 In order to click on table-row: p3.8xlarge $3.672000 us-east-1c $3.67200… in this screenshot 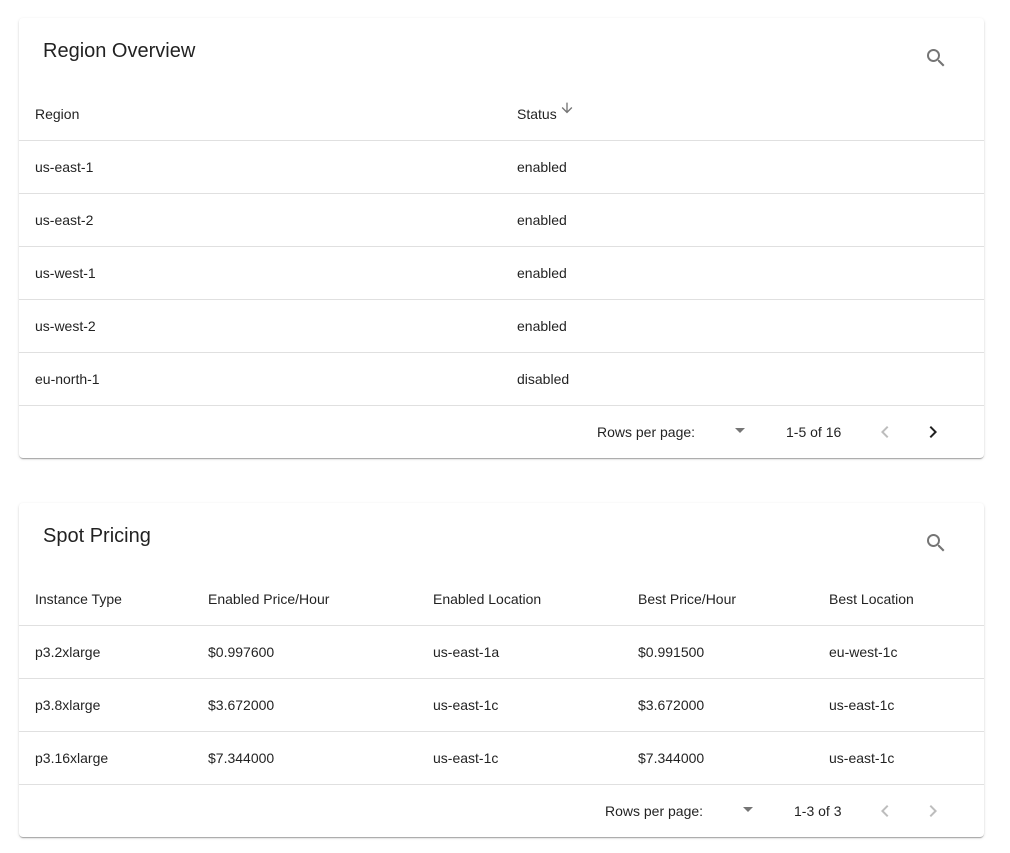, I will do `click(501, 705)`.